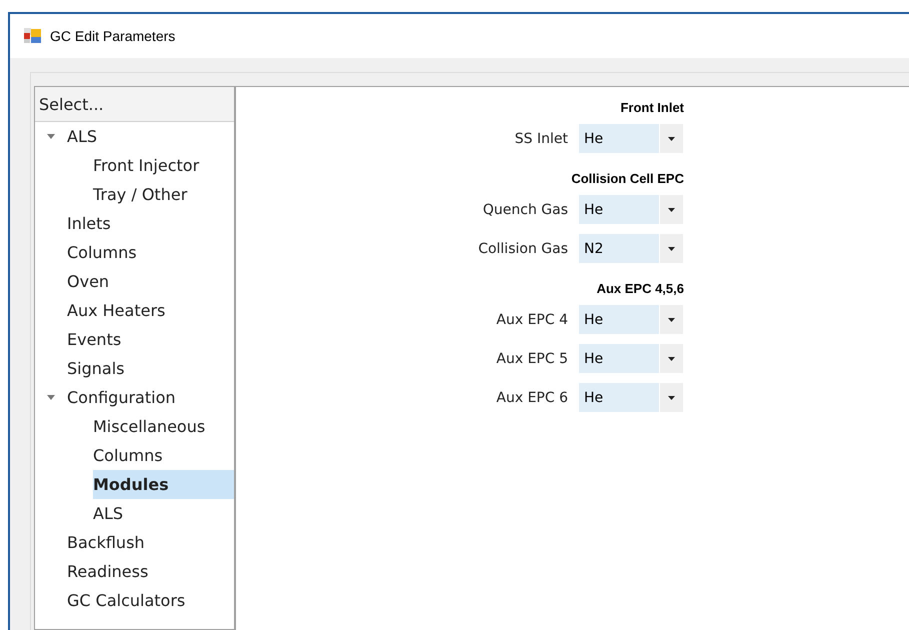  I want to click on field-label: Quench Gas, so click(525, 210).